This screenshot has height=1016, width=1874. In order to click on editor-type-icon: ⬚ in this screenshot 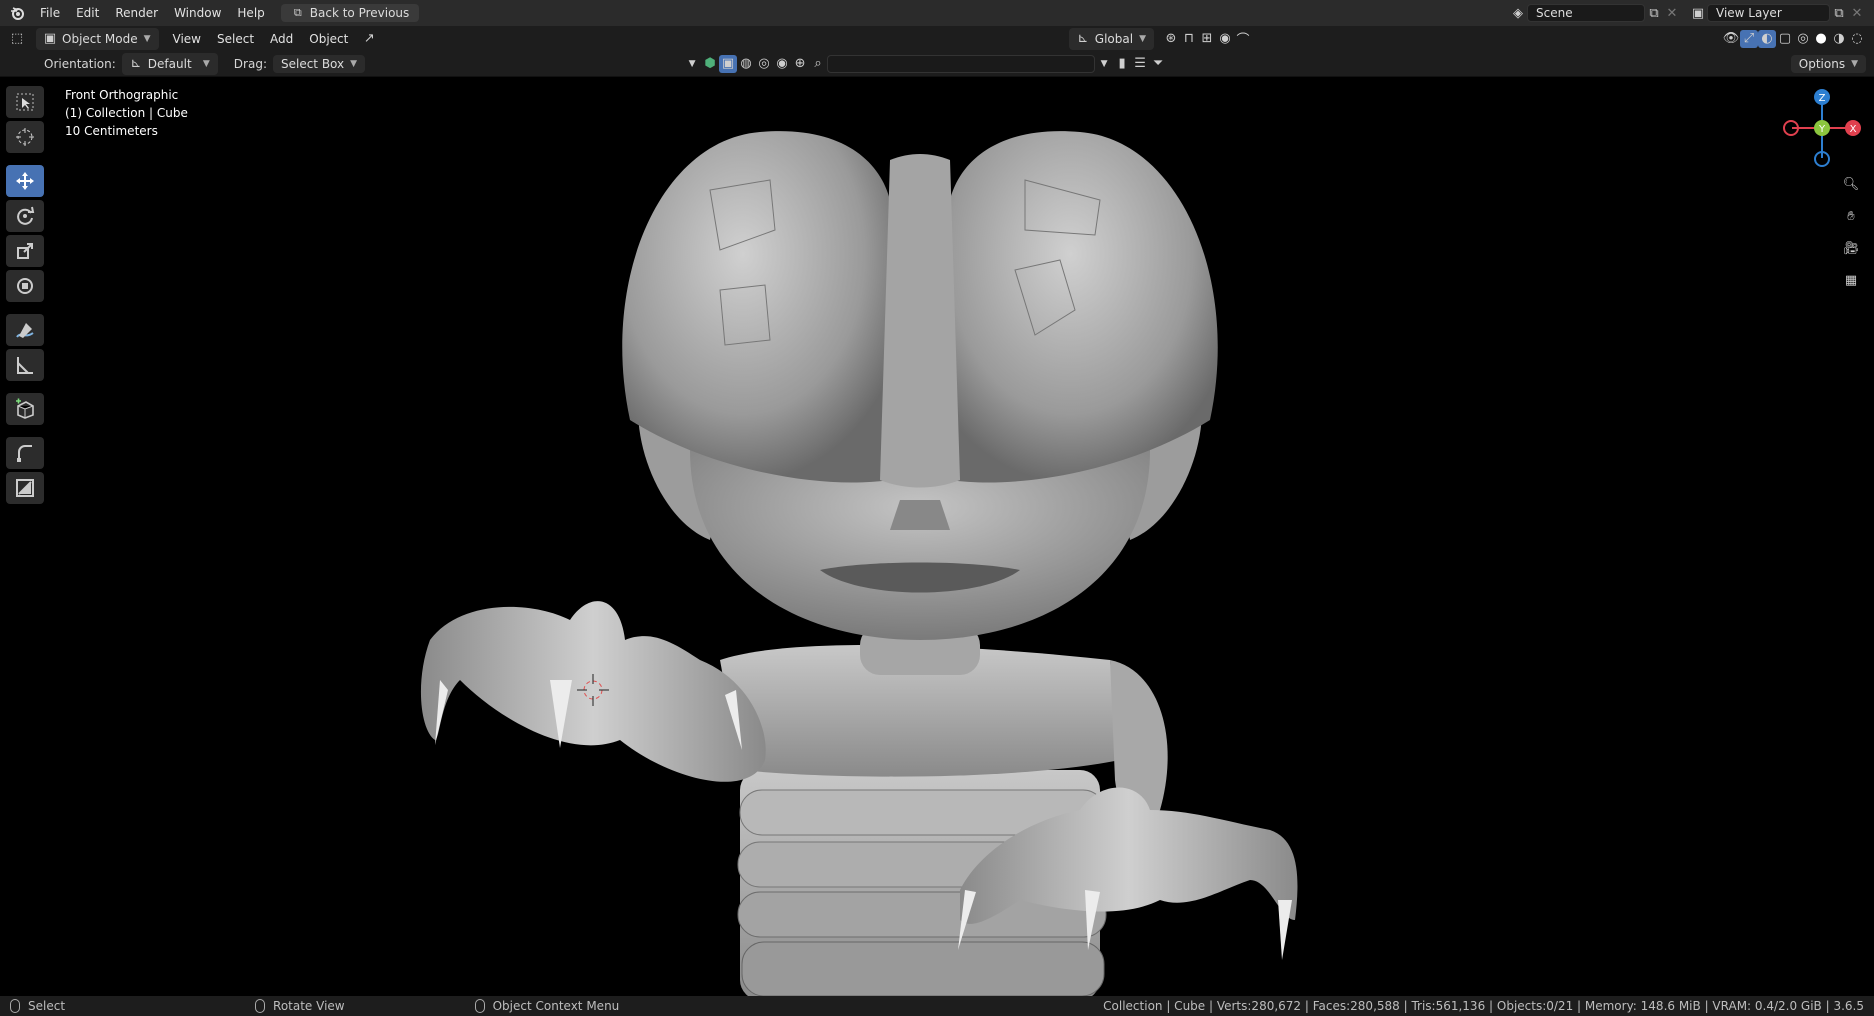, I will do `click(17, 39)`.